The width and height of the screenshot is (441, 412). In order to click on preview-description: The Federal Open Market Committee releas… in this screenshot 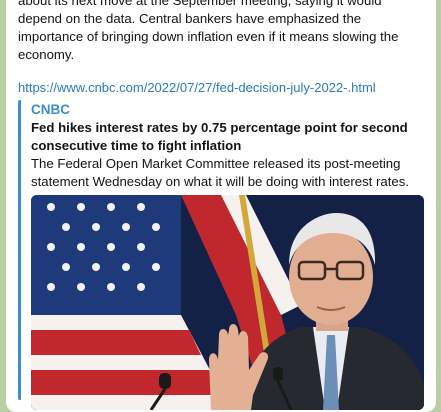, I will do `click(220, 172)`.